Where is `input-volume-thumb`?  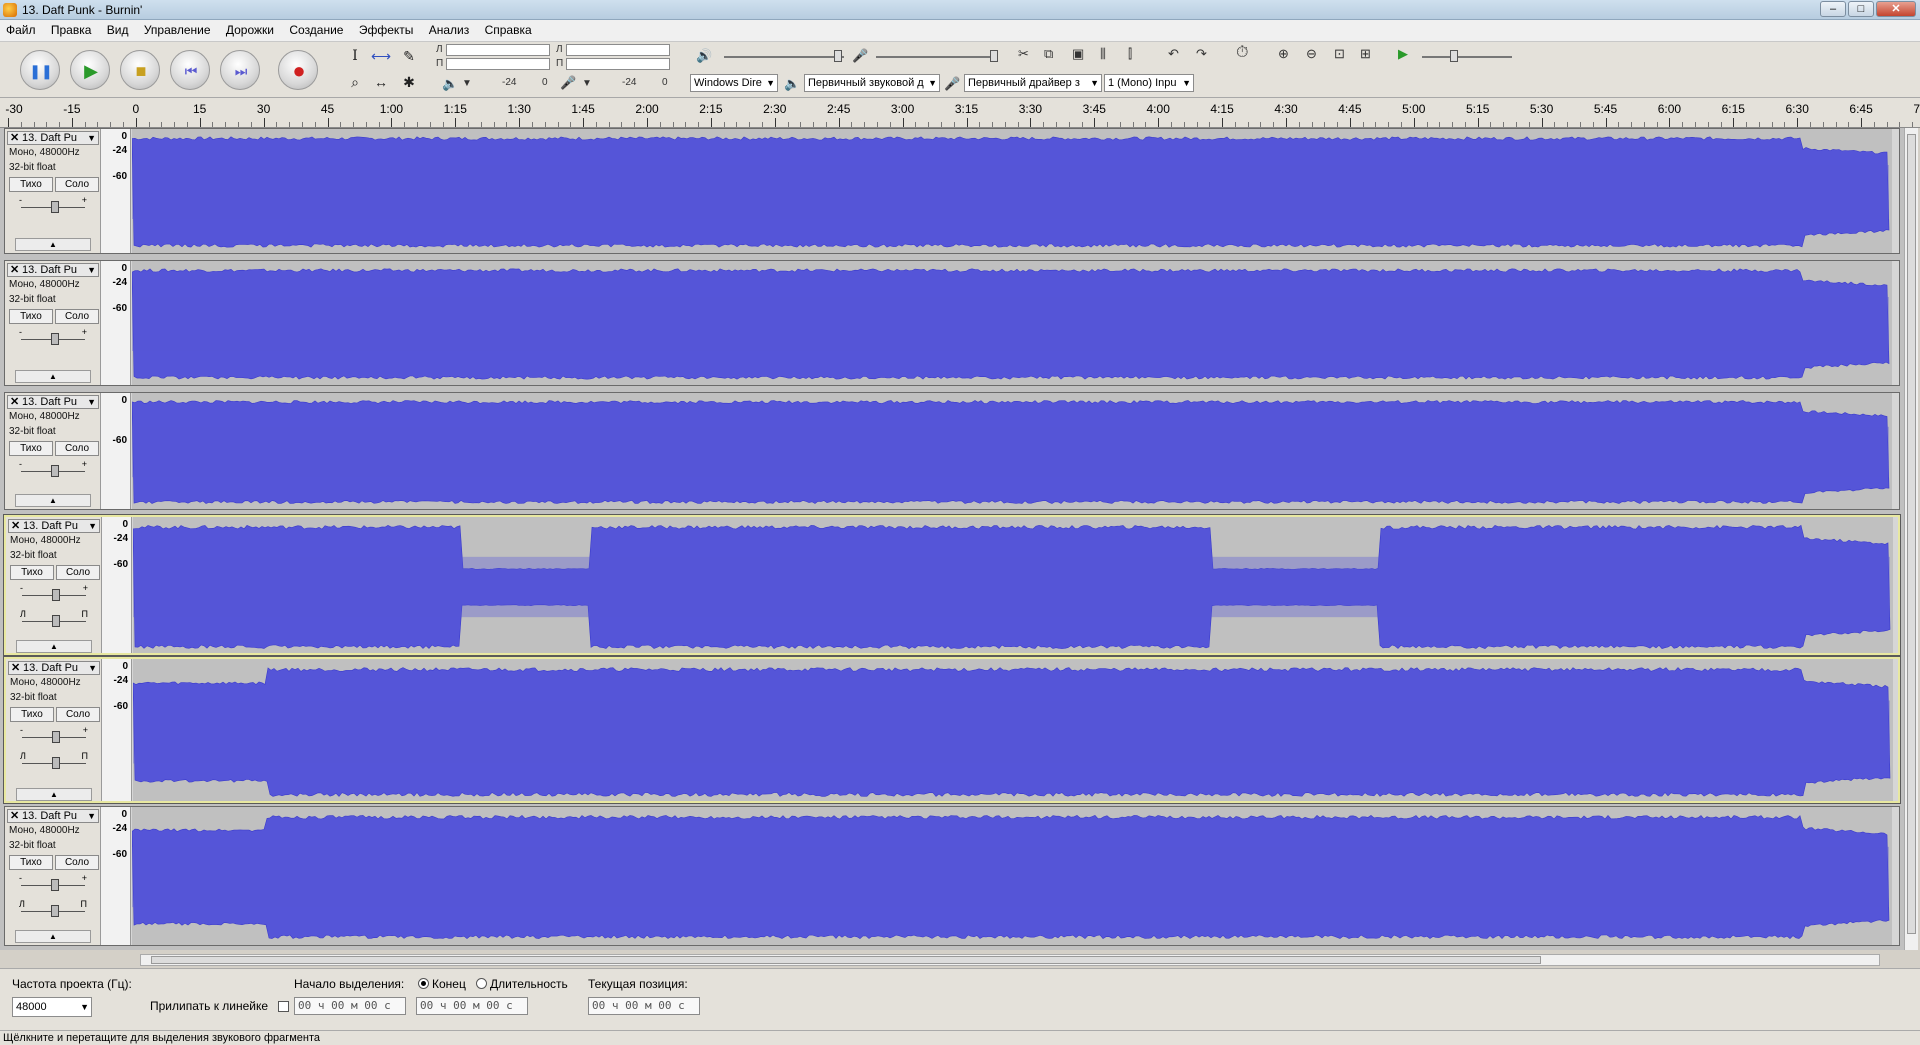 input-volume-thumb is located at coordinates (994, 56).